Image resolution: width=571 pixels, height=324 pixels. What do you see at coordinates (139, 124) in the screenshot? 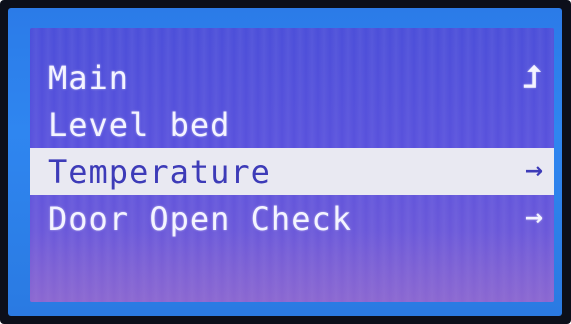
I see `menu-item-label: Level bed` at bounding box center [139, 124].